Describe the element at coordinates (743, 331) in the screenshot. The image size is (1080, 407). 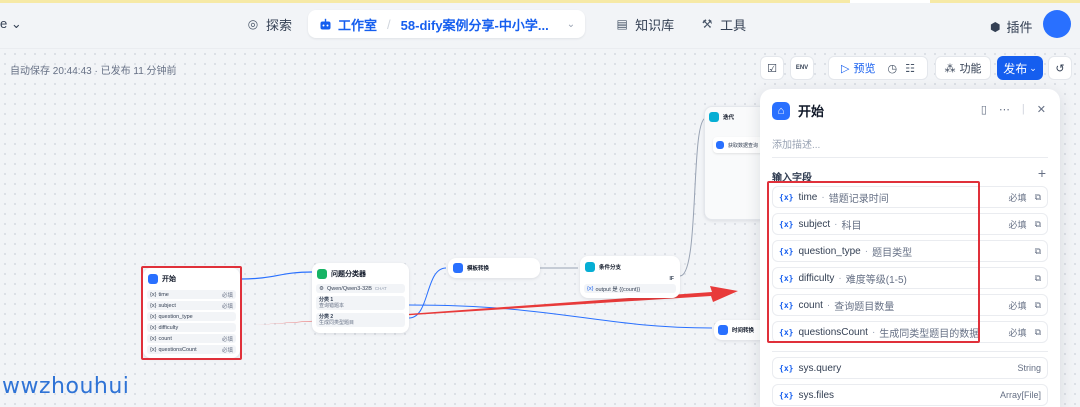
I see `node-other-title-text: 时间转换` at that location.